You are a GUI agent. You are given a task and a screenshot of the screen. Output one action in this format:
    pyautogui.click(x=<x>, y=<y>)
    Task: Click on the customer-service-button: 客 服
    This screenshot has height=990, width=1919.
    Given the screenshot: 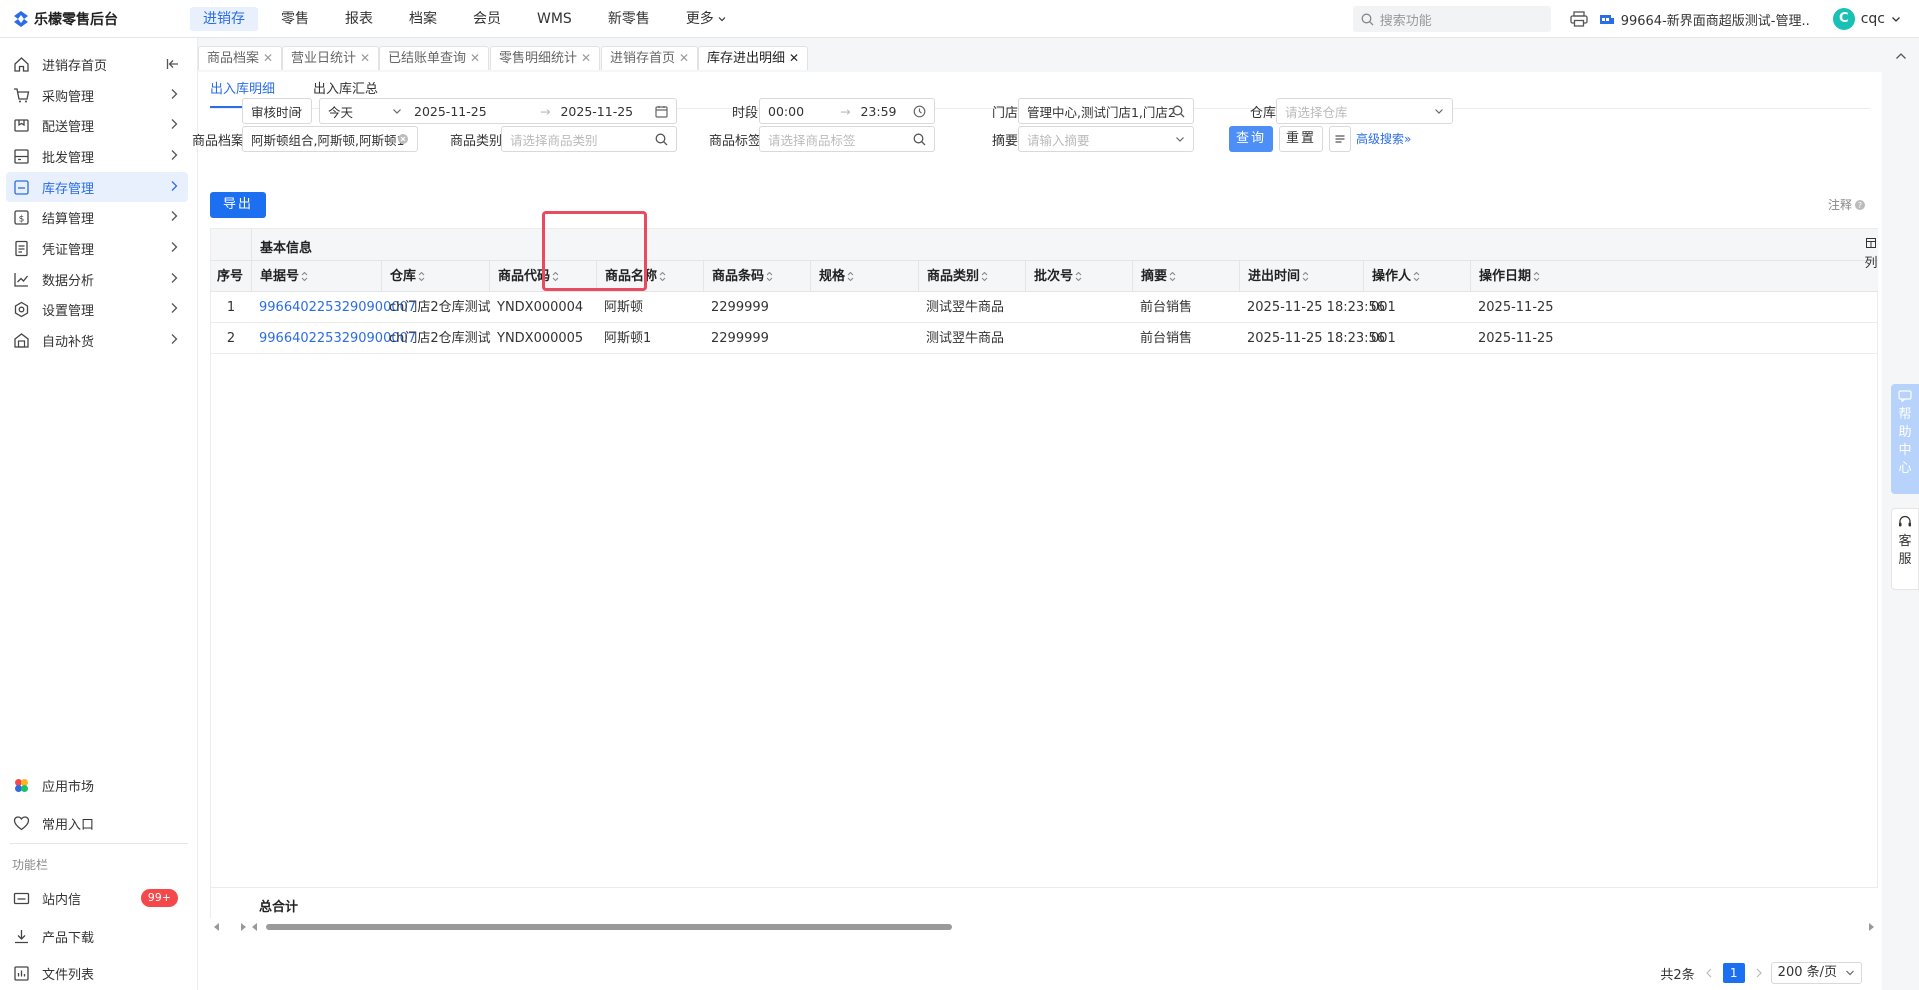 What is the action you would take?
    pyautogui.click(x=1905, y=549)
    